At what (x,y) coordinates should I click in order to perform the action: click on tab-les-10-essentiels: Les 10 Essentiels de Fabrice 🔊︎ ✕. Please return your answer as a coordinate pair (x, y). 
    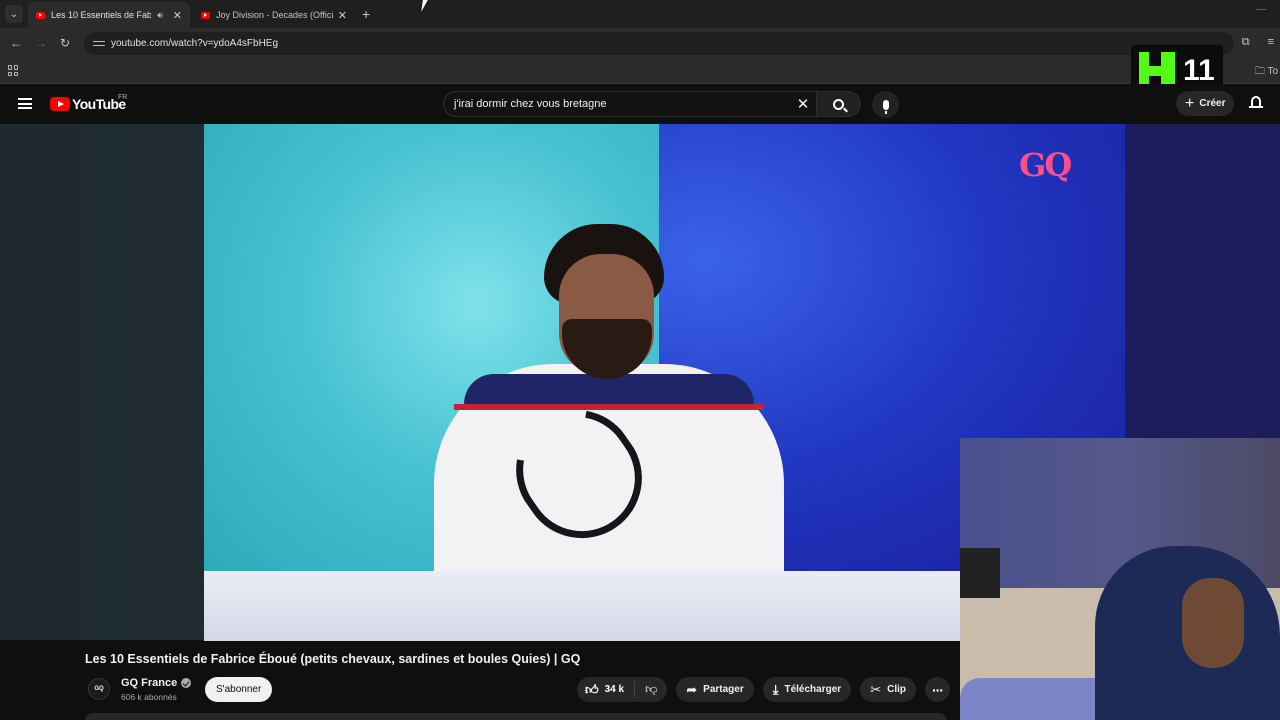
    Looking at the image, I should click on (109, 15).